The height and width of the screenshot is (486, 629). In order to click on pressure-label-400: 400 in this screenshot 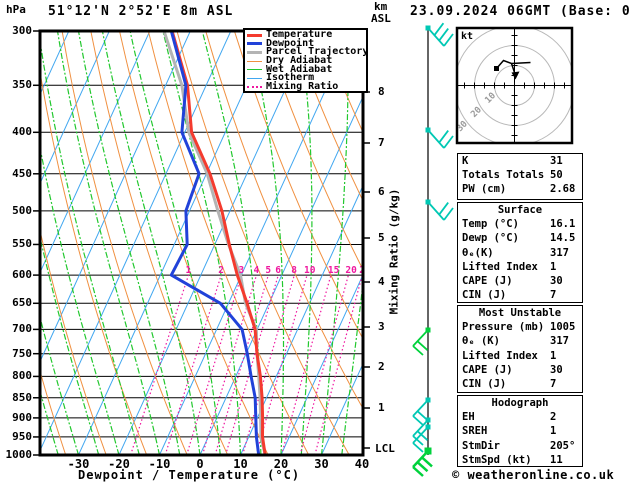, I will do `click(22, 132)`.